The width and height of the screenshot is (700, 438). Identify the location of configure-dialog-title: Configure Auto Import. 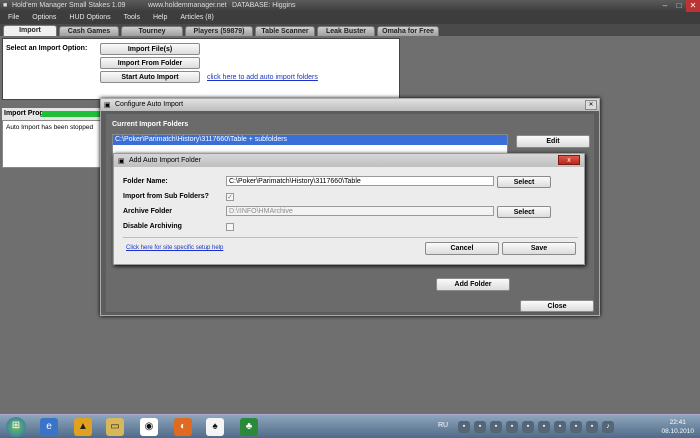
(350, 105).